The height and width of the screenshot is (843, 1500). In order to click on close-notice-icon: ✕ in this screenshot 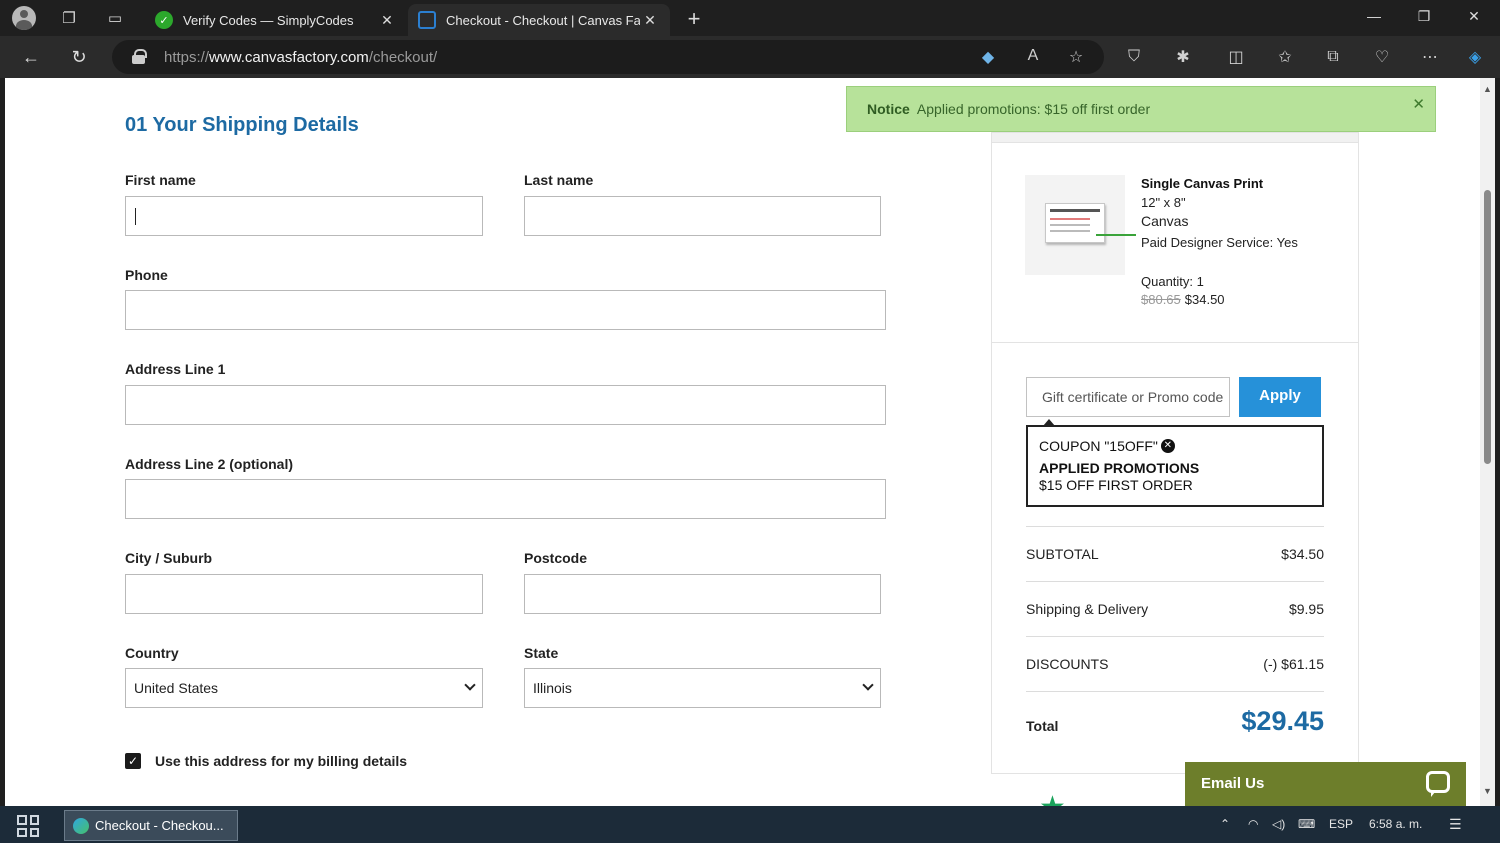, I will do `click(1418, 104)`.